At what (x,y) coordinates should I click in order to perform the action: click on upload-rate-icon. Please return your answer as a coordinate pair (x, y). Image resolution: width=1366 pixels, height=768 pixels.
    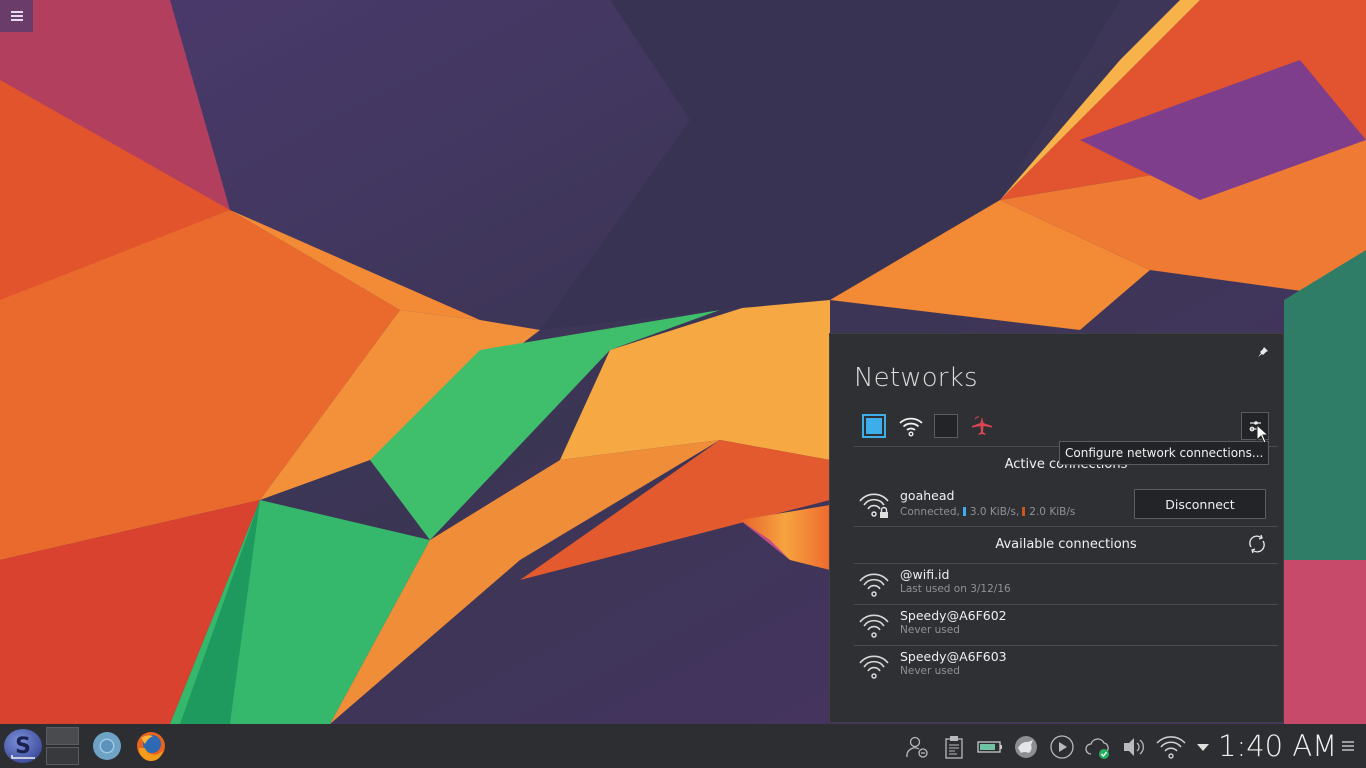
    Looking at the image, I should click on (1024, 511).